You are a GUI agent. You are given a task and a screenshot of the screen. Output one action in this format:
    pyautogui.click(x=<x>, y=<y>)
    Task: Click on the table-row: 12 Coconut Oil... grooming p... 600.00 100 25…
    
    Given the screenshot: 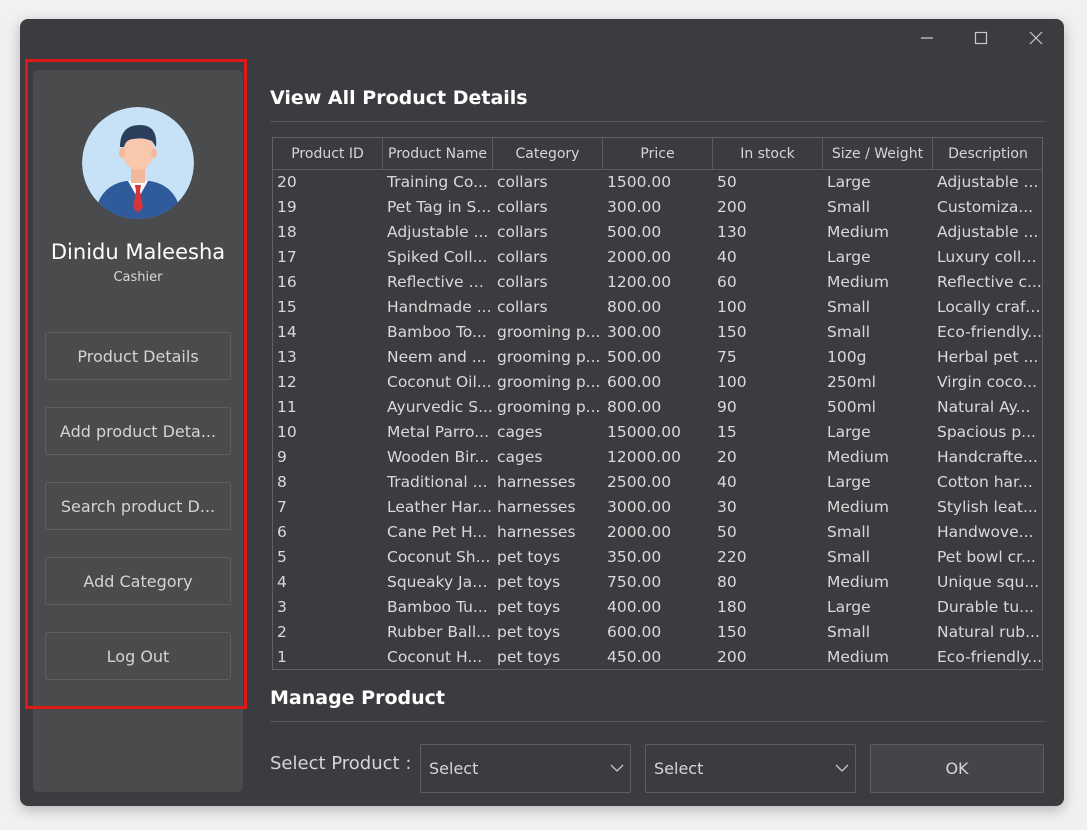 What is the action you would take?
    pyautogui.click(x=657, y=382)
    